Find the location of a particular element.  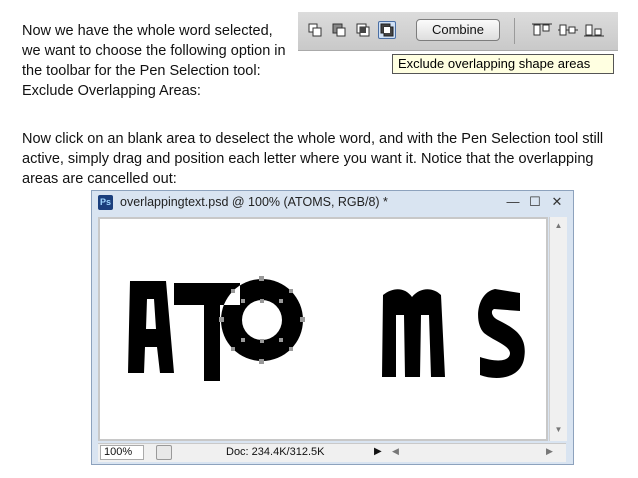

exclude-overlapping-shape-areas-button is located at coordinates (387, 30).